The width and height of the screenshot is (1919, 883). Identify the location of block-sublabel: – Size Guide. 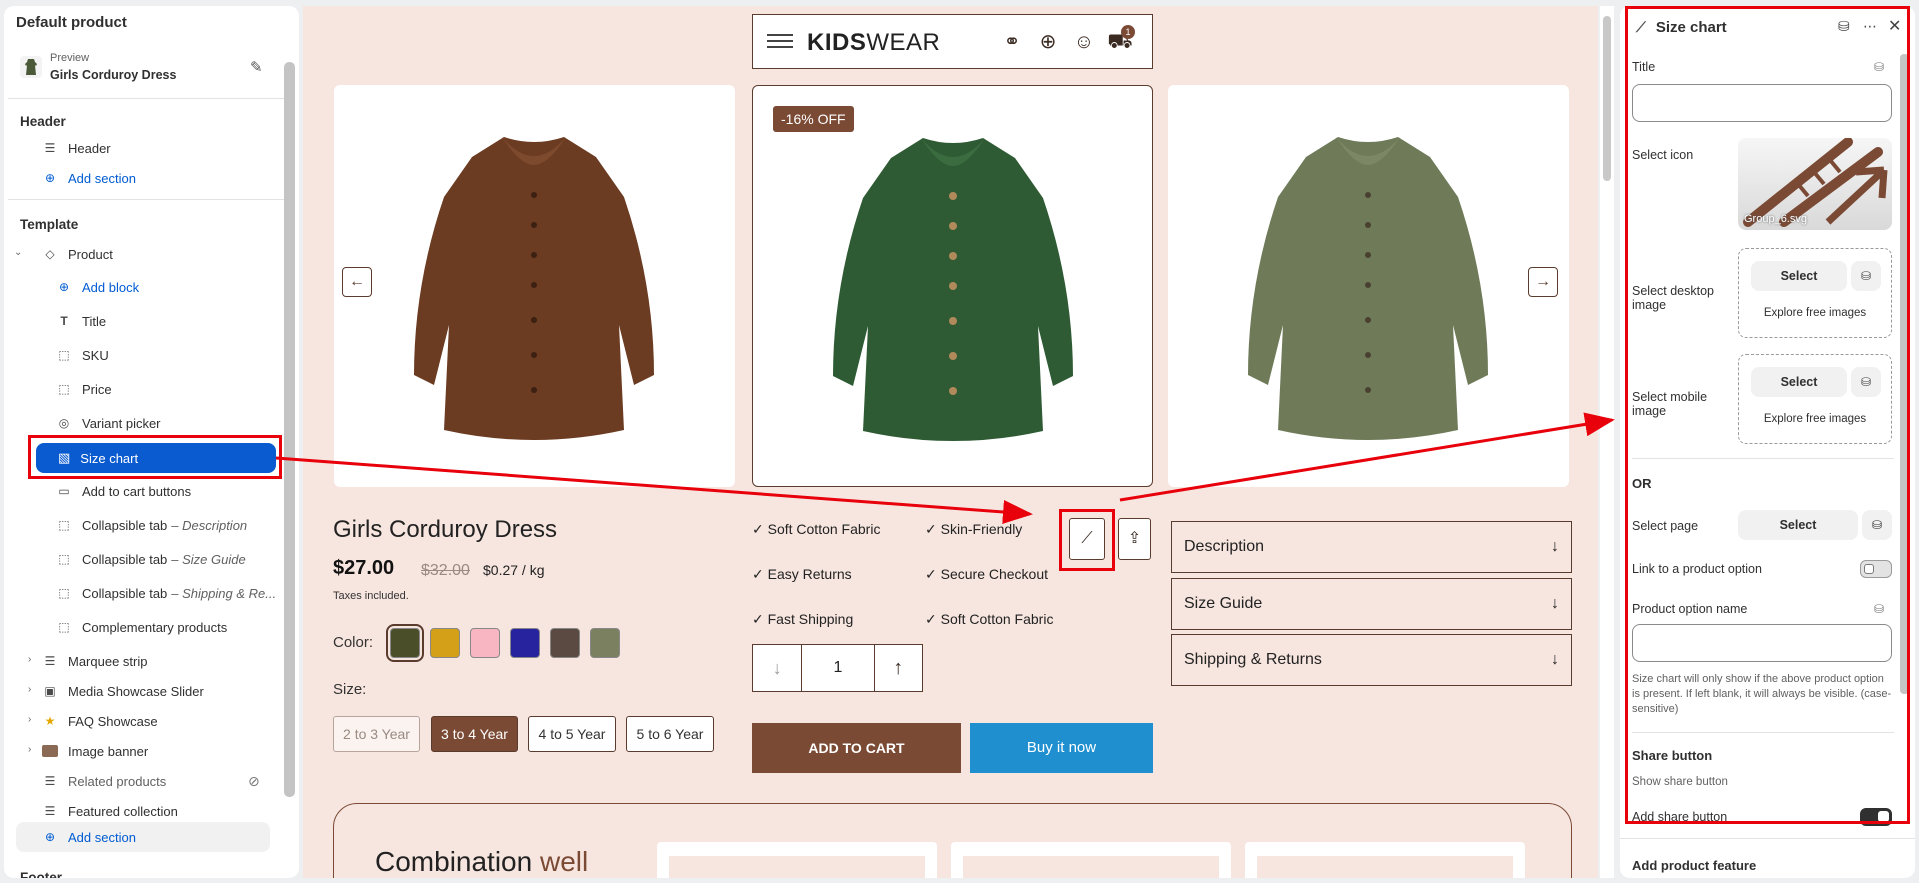
(208, 559).